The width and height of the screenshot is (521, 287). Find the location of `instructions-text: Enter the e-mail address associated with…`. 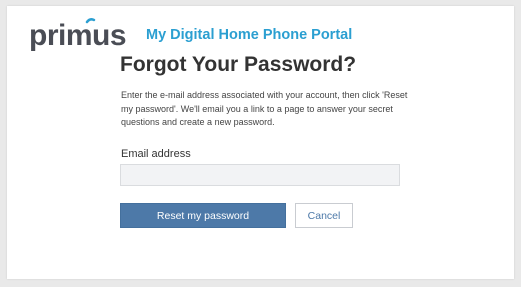

instructions-text: Enter the e-mail address associated with… is located at coordinates (264, 108).